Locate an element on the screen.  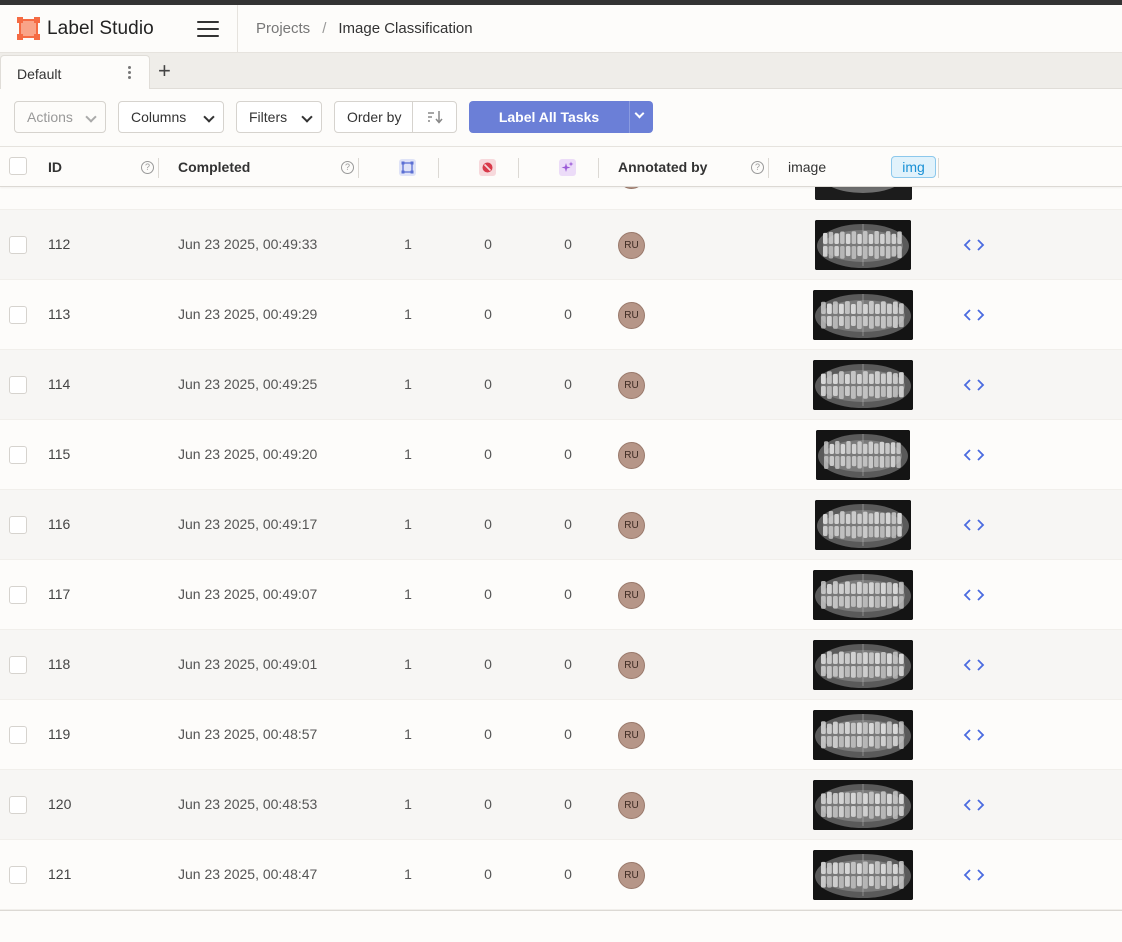
table-row: 113 Jun 23 2025, 00:49:29 1 0 0 RU is located at coordinates (561, 315).